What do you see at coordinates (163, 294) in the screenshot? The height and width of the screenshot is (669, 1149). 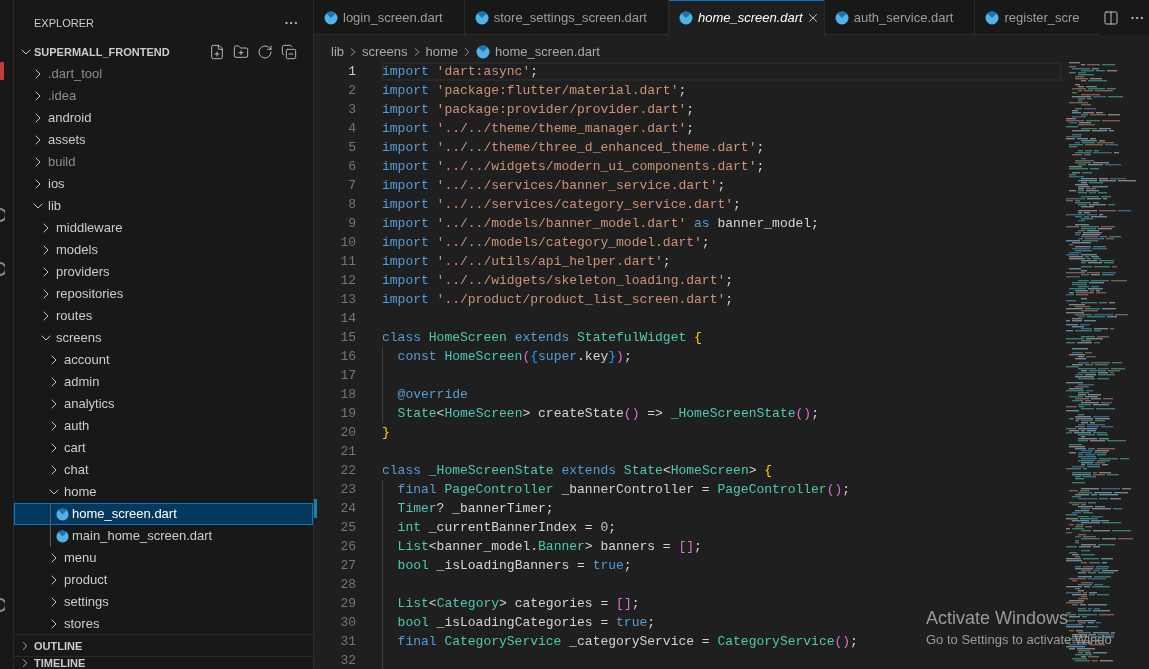 I see `folder-item: repositories` at bounding box center [163, 294].